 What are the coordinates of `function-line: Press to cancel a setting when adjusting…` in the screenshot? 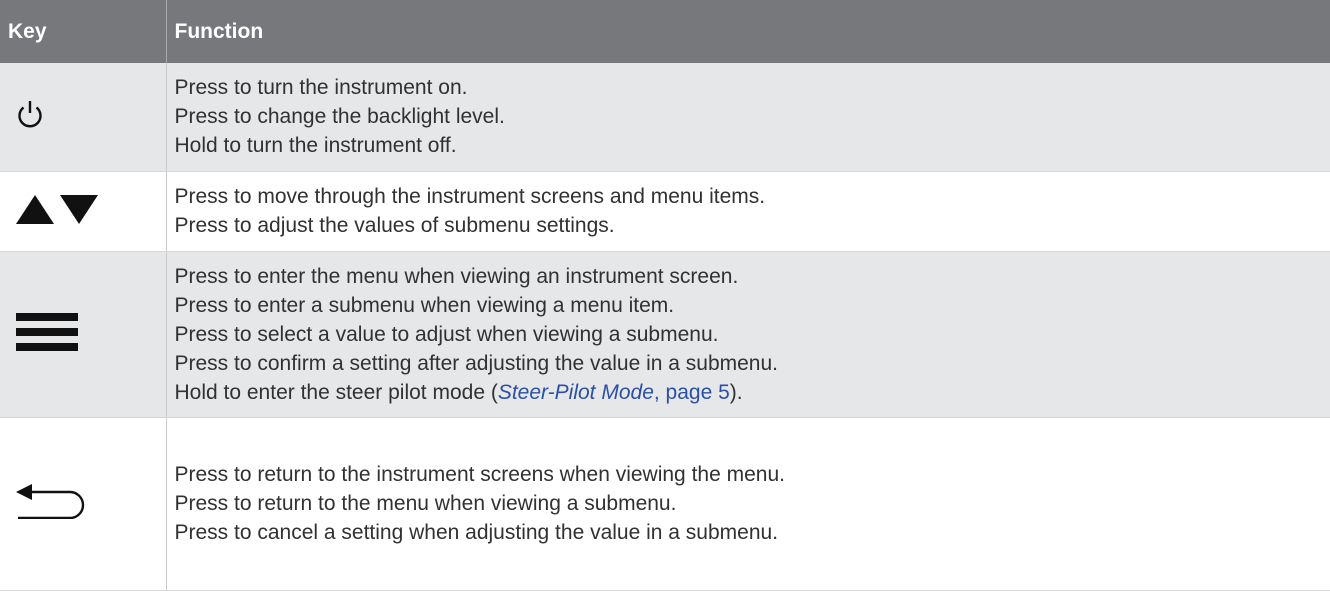 It's located at (752, 532).